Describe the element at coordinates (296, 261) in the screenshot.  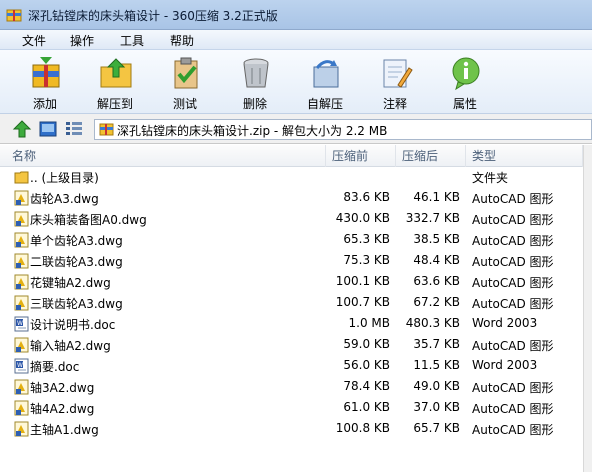
I see `file-row: 二联齿轮A3.dwg 75.3 KB 48.4 KB AutoCAD 图形` at that location.